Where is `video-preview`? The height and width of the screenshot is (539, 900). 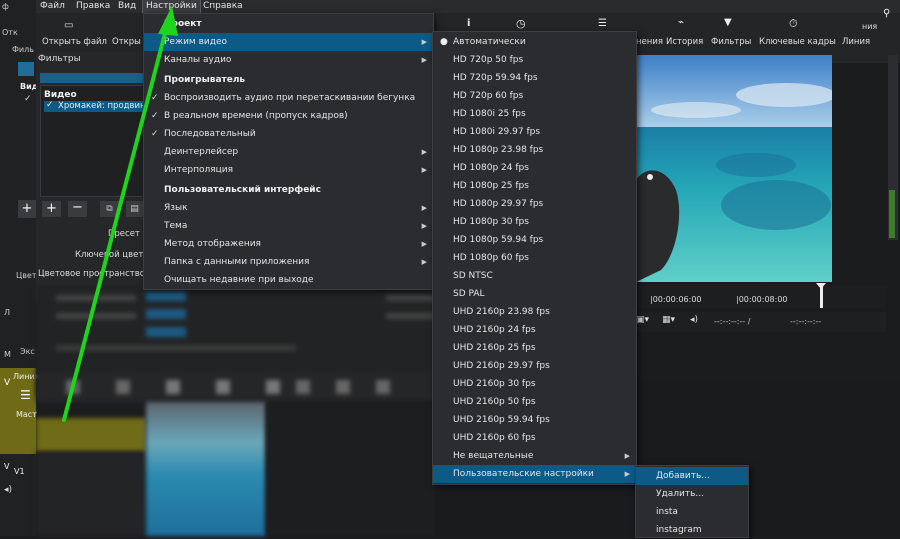 video-preview is located at coordinates (734, 168).